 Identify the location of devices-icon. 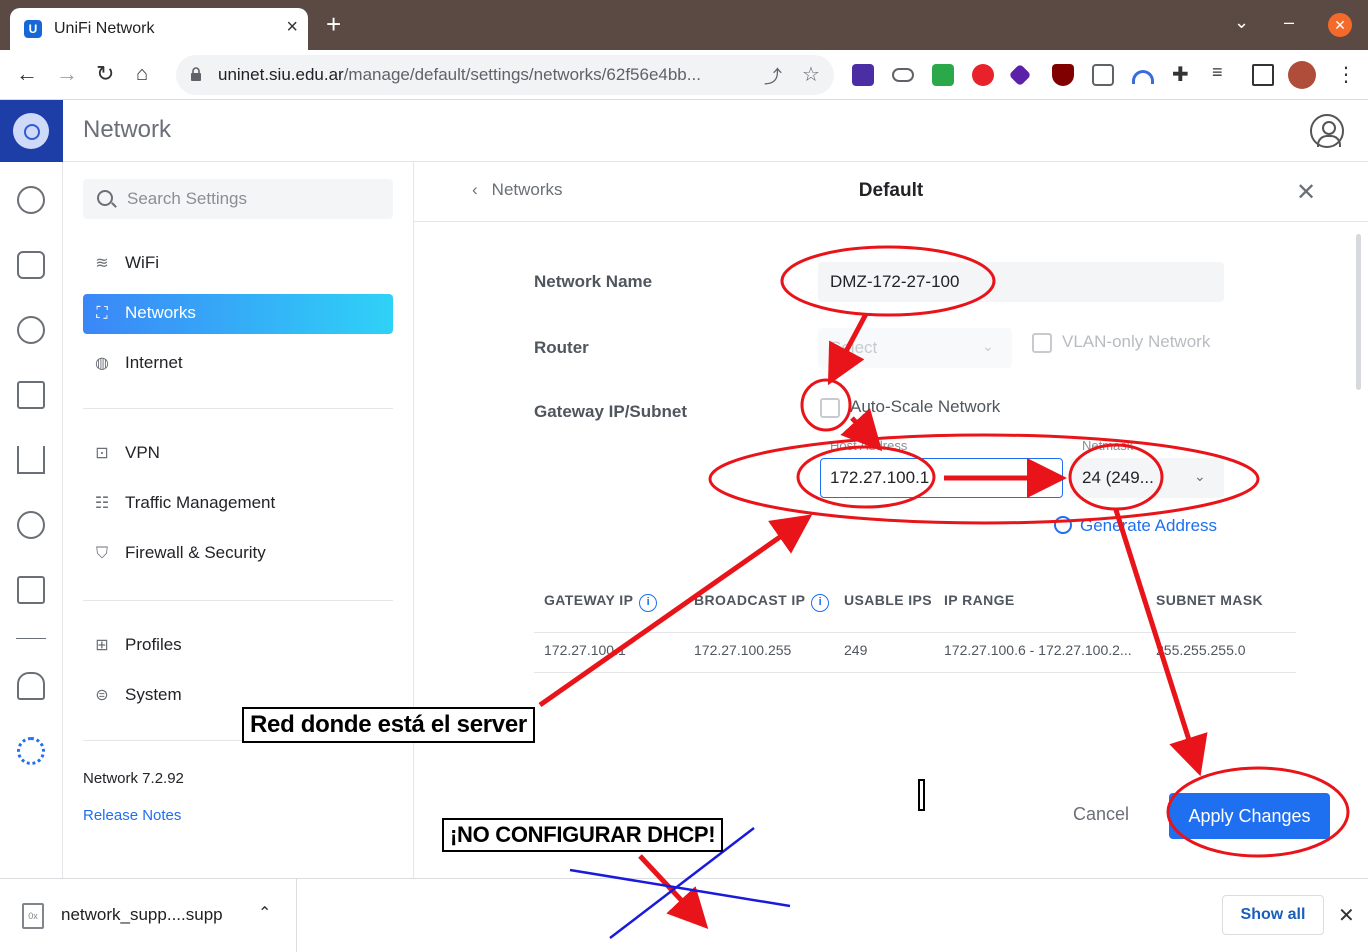
(31, 330).